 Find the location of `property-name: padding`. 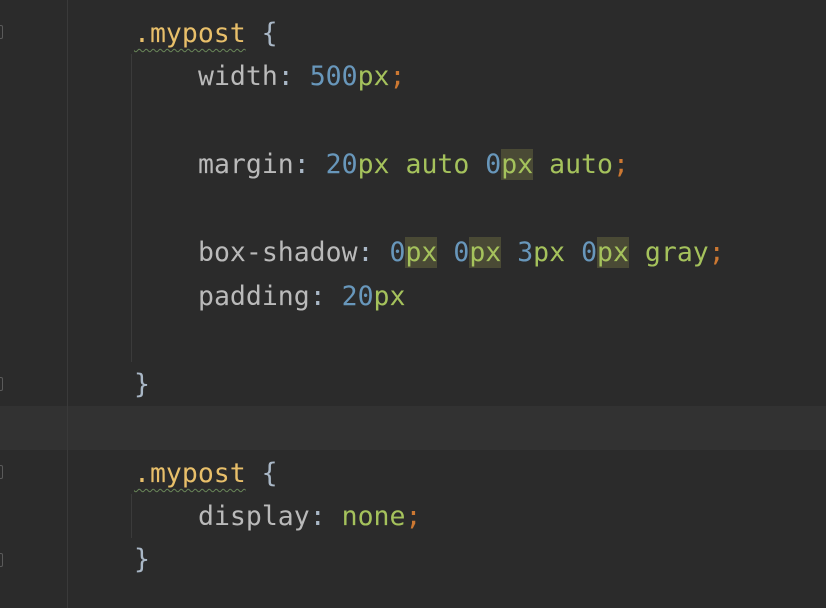

property-name: padding is located at coordinates (254, 296).